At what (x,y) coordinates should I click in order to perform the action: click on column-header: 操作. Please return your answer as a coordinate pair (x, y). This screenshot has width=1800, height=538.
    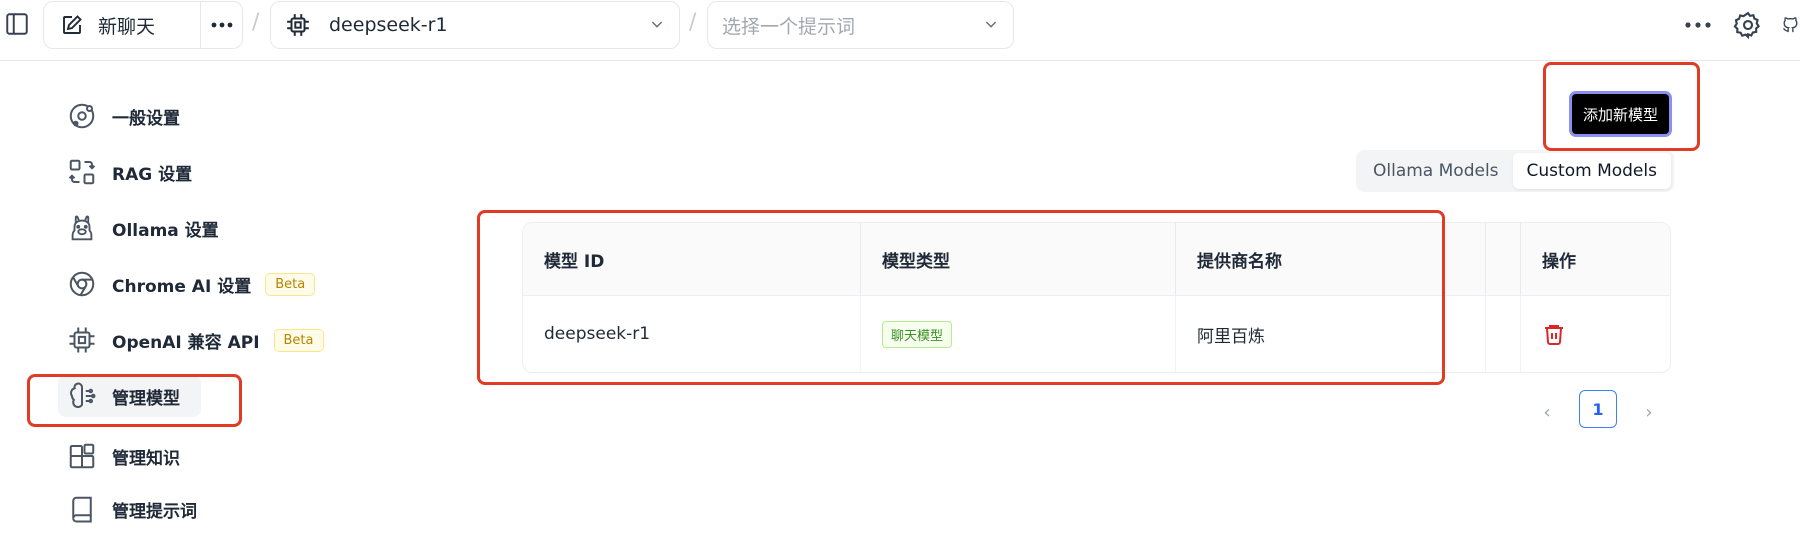
    Looking at the image, I should click on (1595, 259).